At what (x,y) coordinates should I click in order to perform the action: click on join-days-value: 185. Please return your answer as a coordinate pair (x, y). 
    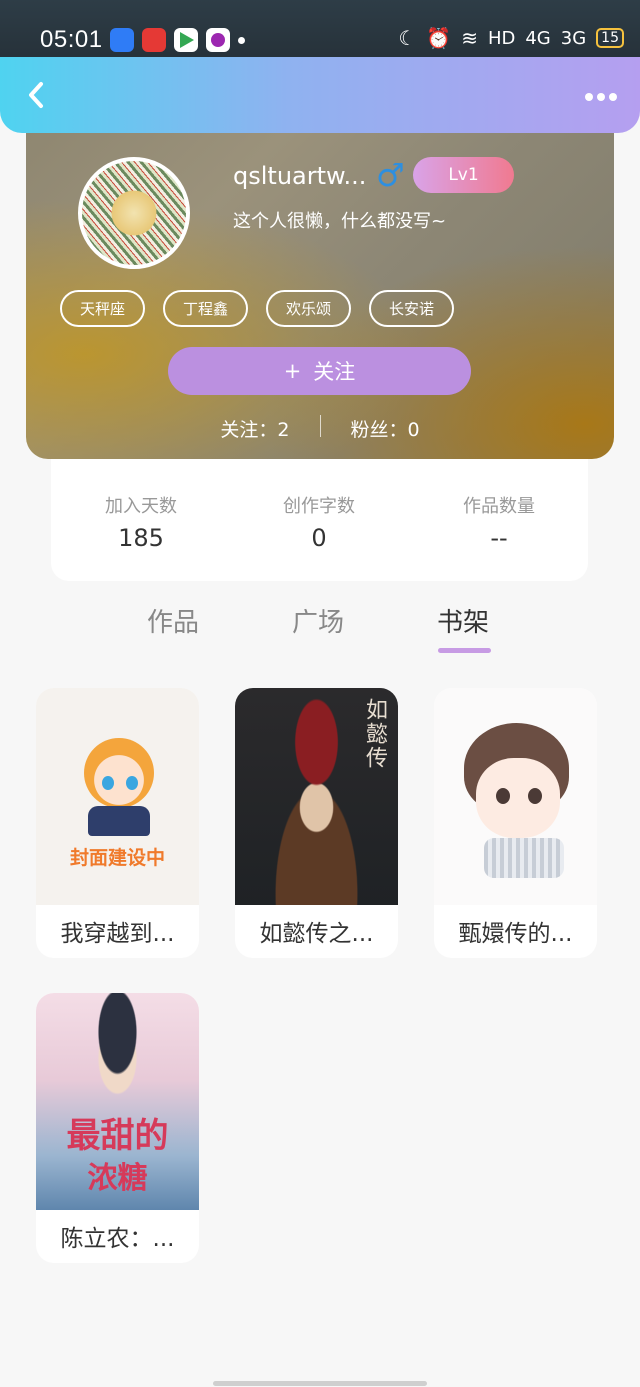
    Looking at the image, I should click on (141, 538).